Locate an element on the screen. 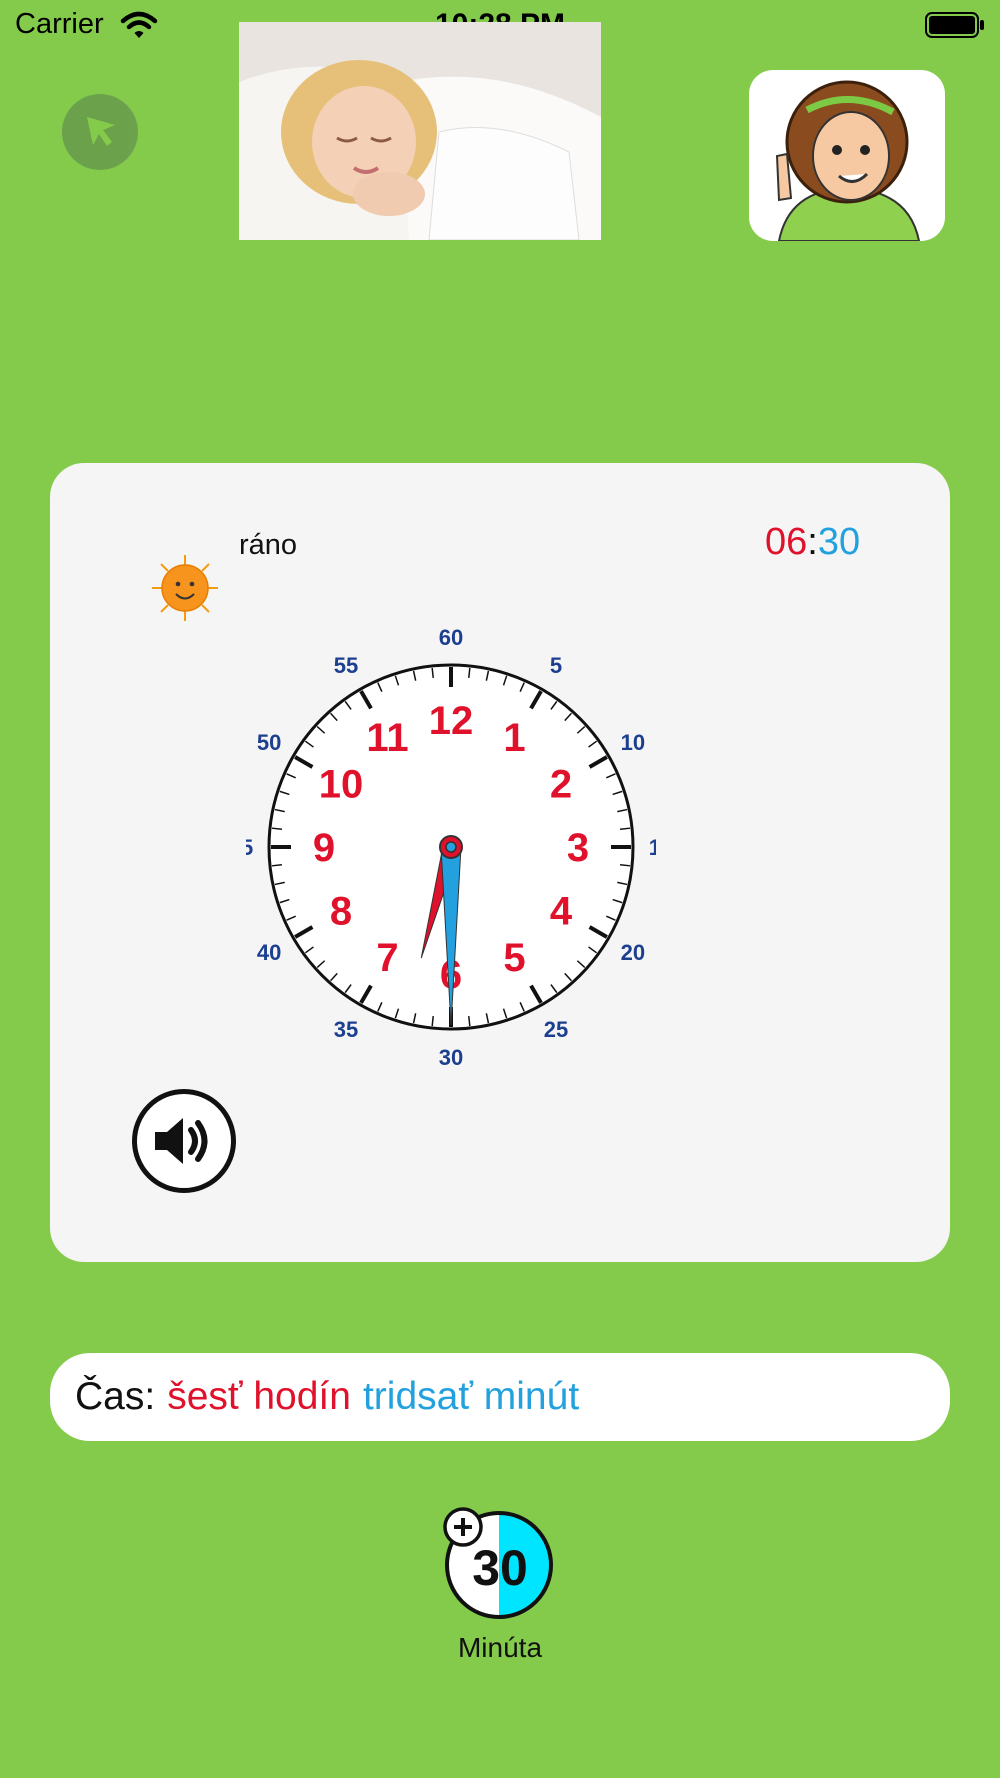 The image size is (1000, 1778). hour-number: 4 is located at coordinates (561, 912).